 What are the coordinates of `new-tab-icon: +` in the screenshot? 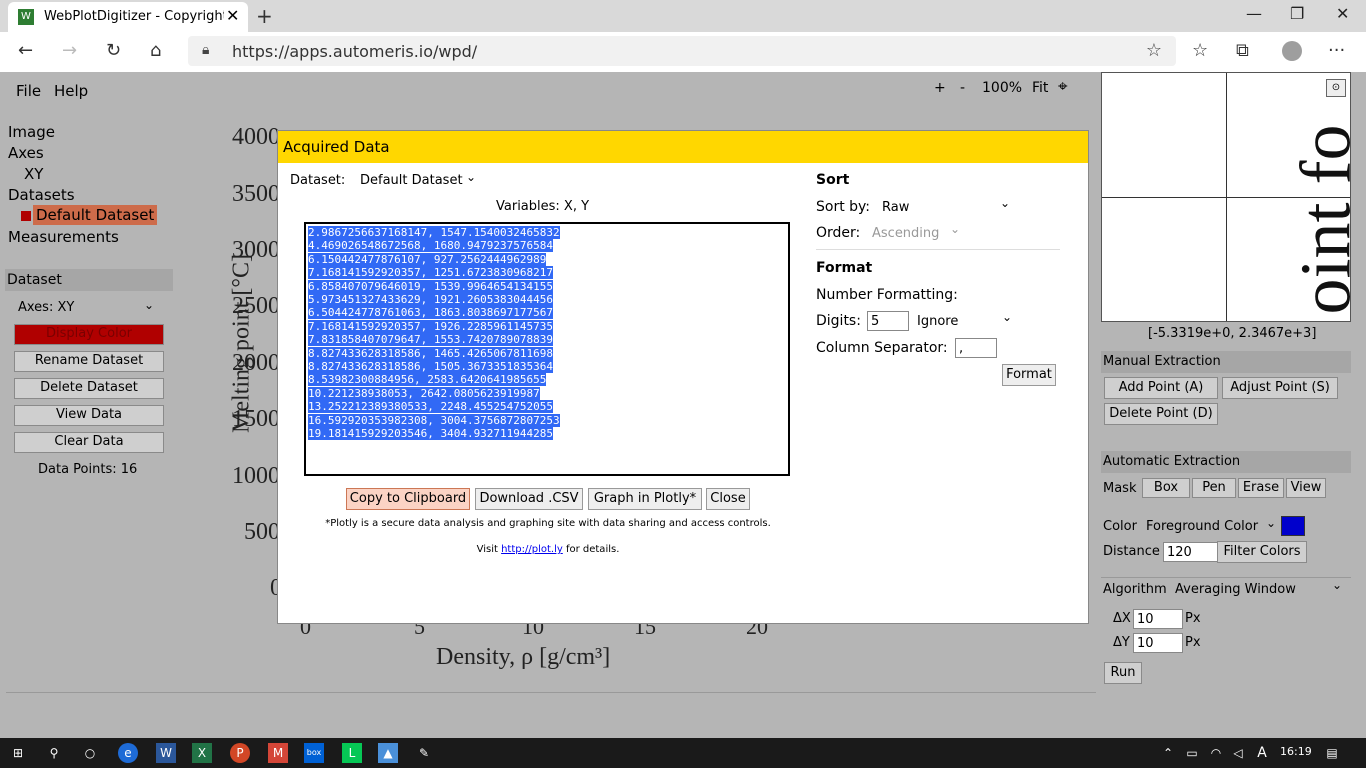 It's located at (264, 16).